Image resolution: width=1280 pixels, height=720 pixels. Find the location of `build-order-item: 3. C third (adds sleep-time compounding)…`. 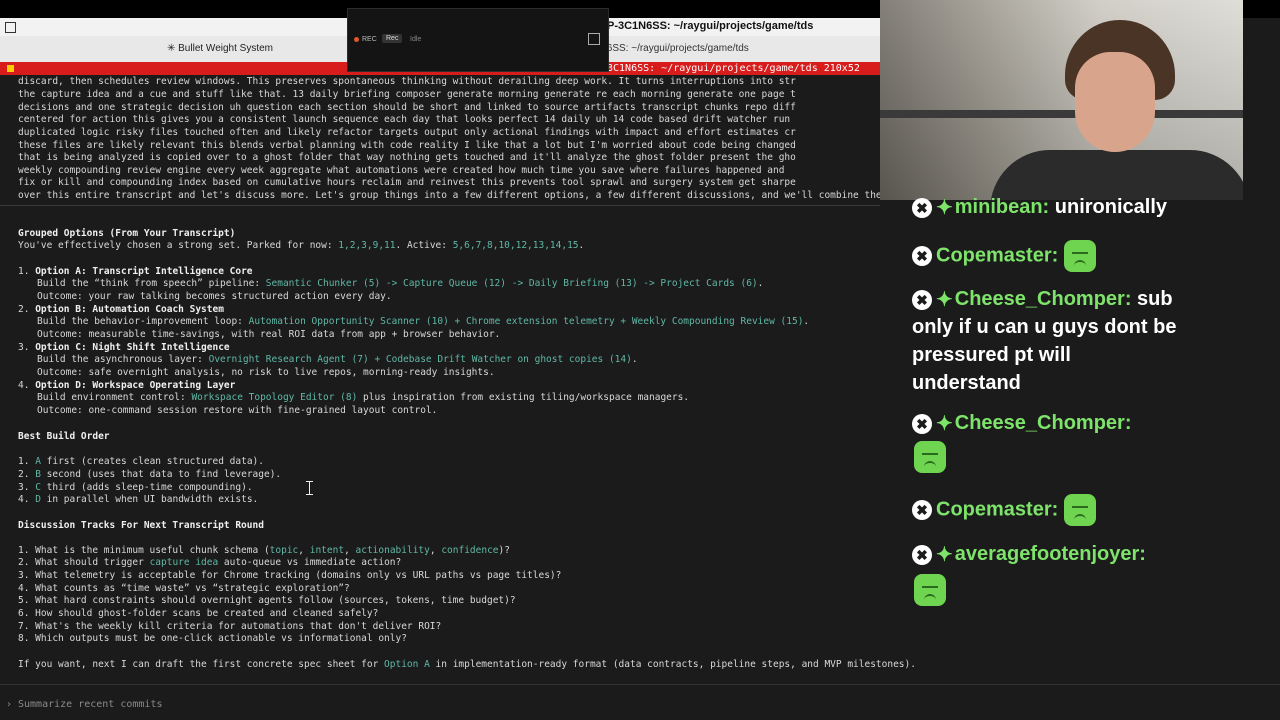

build-order-item: 3. C third (adds sleep-time compounding)… is located at coordinates (135, 488).